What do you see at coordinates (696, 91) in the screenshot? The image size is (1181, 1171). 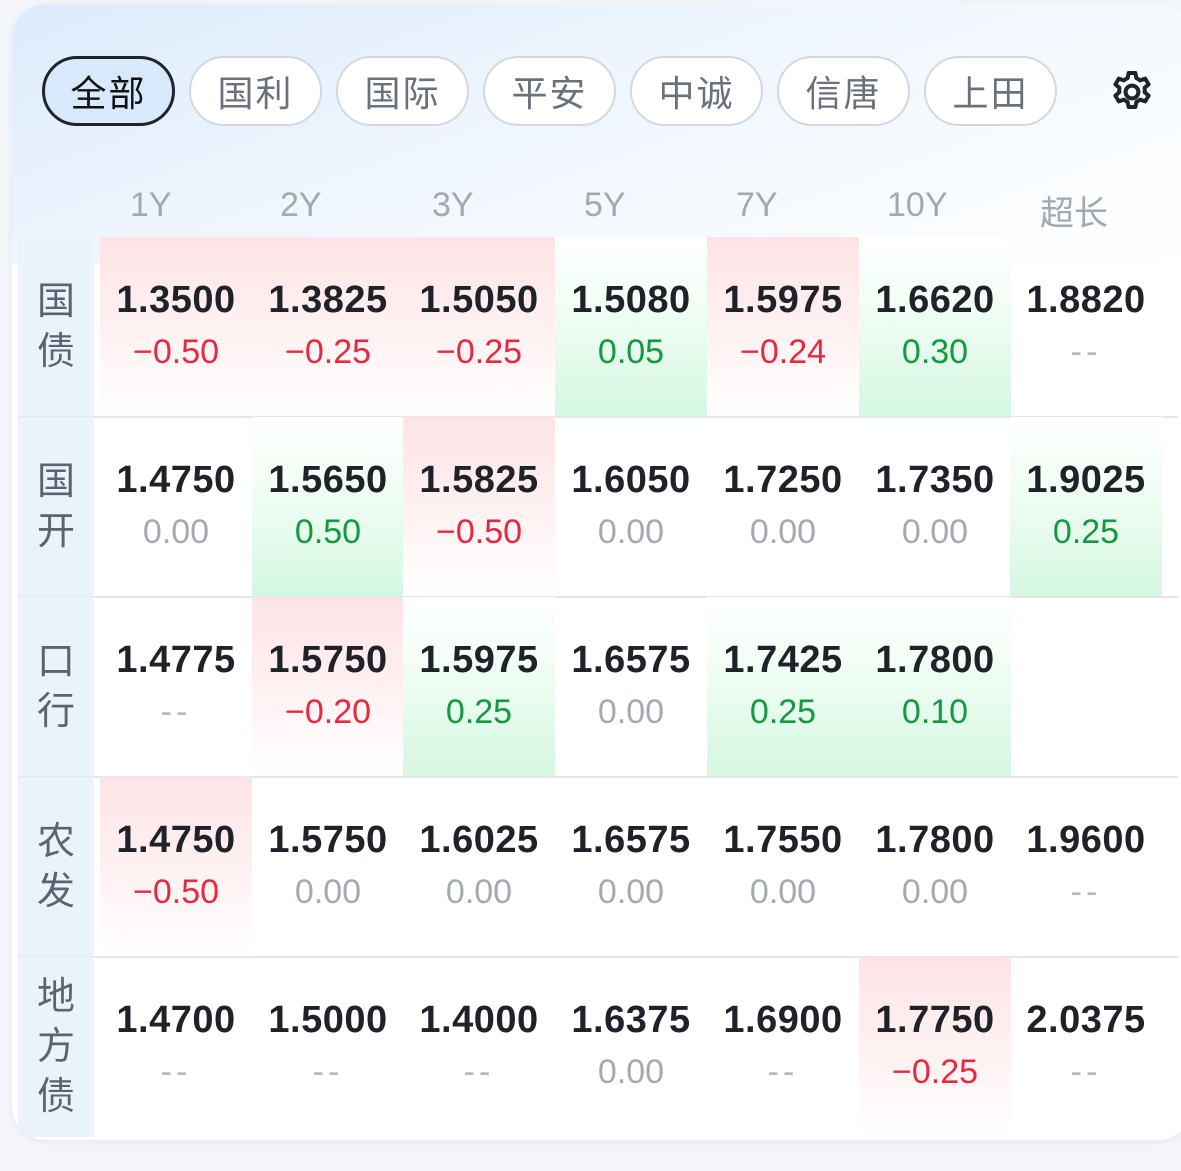 I see `tab-4: 中诚` at bounding box center [696, 91].